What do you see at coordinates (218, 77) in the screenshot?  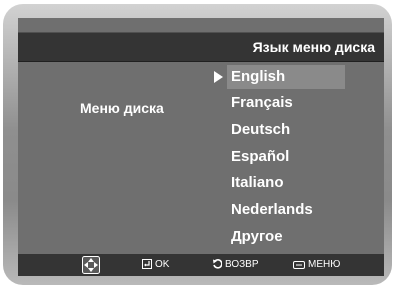 I see `selection-arrow-icon` at bounding box center [218, 77].